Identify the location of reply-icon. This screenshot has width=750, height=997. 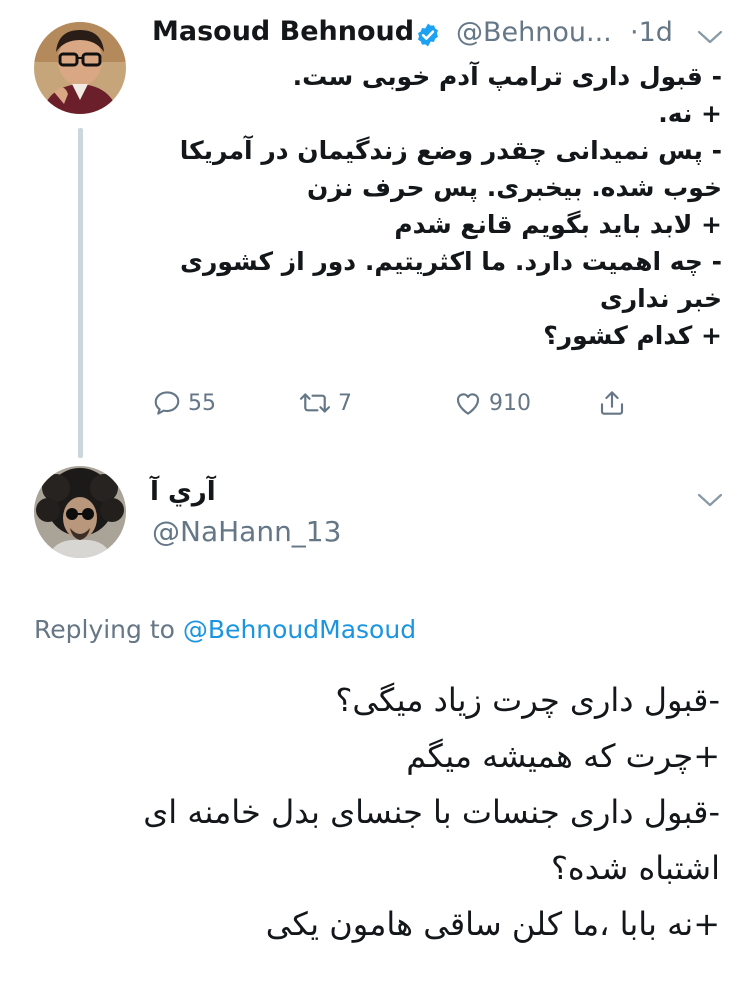
(167, 403).